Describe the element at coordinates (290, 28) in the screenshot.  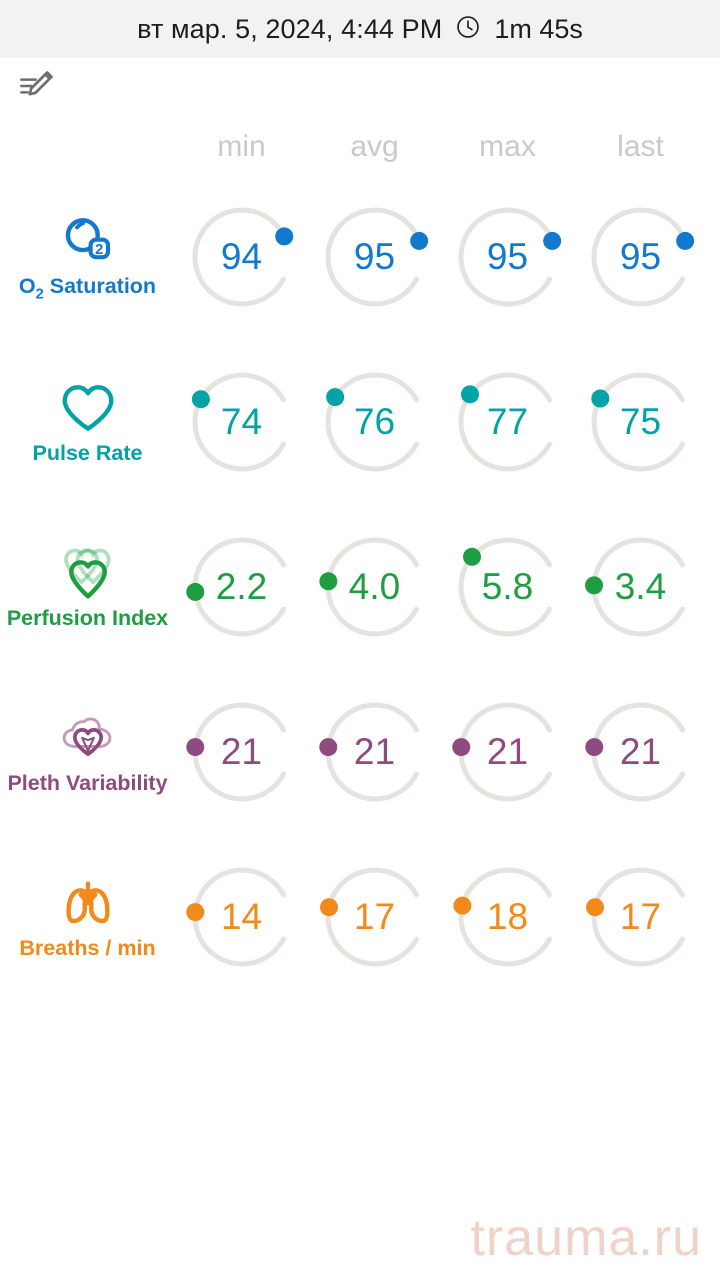
I see `session-datetime: вт мар. 5, 2024, 4:44 PM` at that location.